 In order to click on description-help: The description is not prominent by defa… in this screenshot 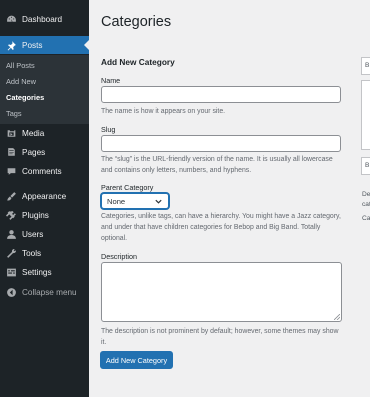, I will do `click(220, 337)`.